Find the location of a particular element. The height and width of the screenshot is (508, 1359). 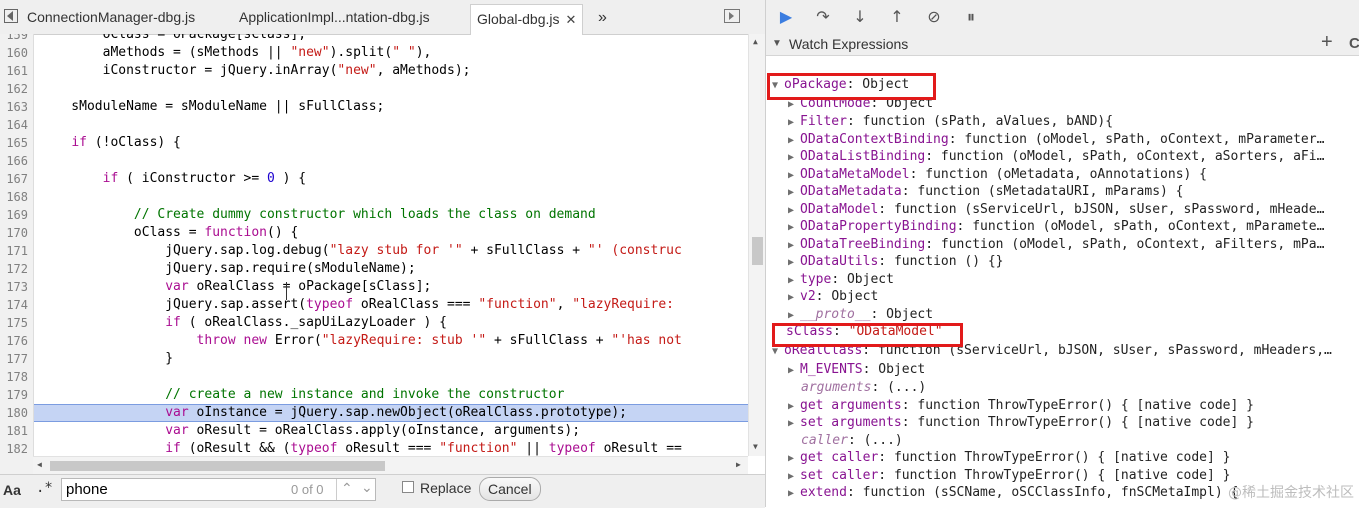

line-number: 182 is located at coordinates (14, 448).